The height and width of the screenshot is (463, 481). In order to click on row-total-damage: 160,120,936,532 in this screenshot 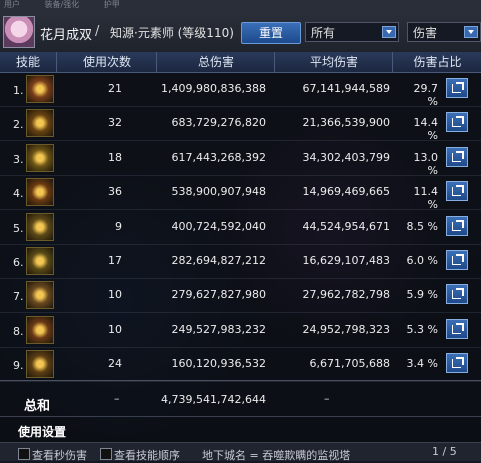, I will do `click(218, 364)`.